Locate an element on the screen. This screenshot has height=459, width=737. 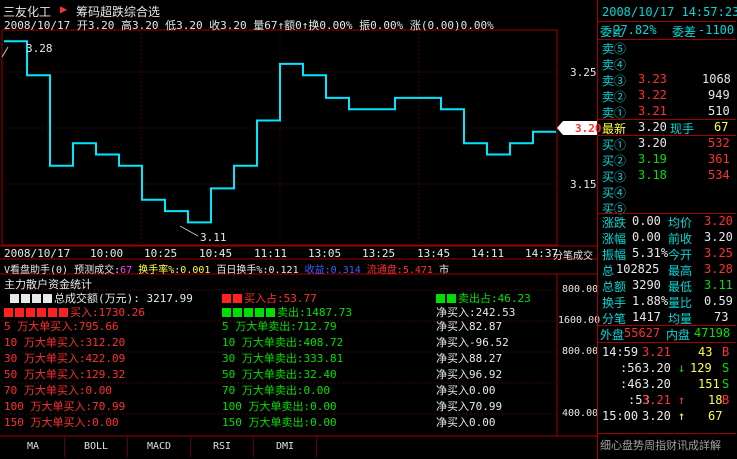
big-order-buy: 30 万大单买入:422.09 is located at coordinates (65, 358).